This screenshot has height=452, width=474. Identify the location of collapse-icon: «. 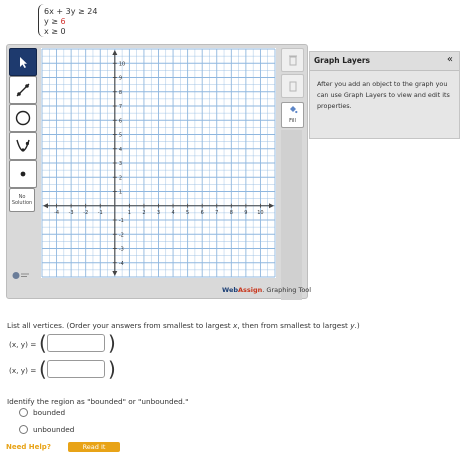
(450, 59).